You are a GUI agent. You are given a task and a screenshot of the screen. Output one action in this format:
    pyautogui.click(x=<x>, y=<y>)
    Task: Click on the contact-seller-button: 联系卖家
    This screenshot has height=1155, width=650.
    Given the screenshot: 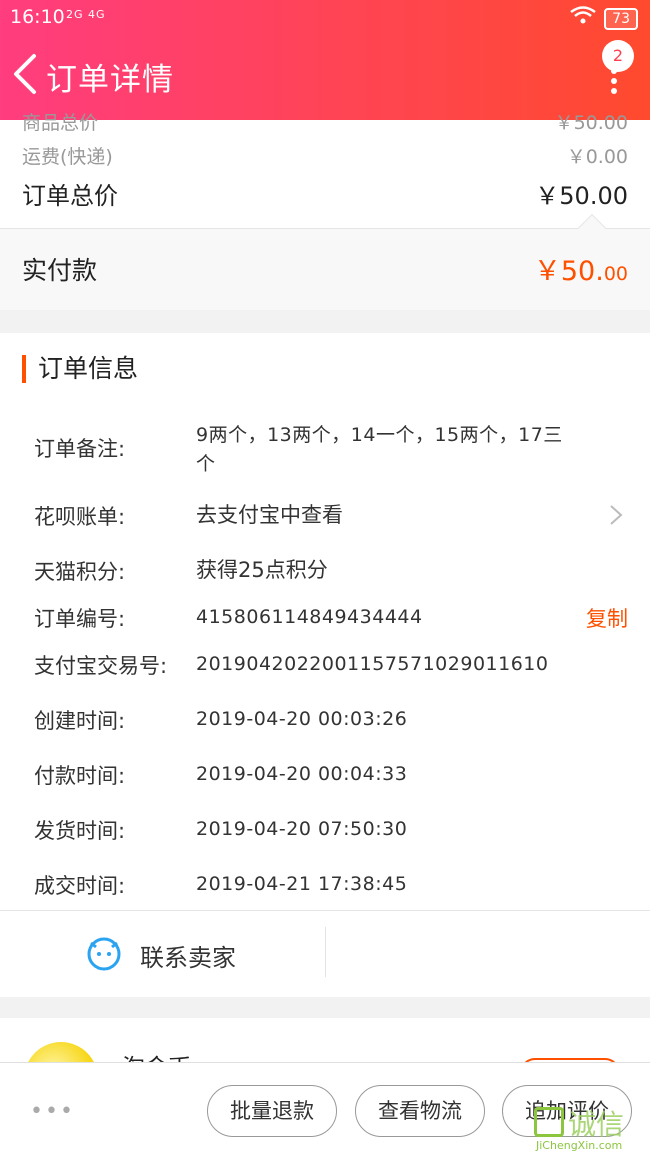 What is the action you would take?
    pyautogui.click(x=162, y=954)
    